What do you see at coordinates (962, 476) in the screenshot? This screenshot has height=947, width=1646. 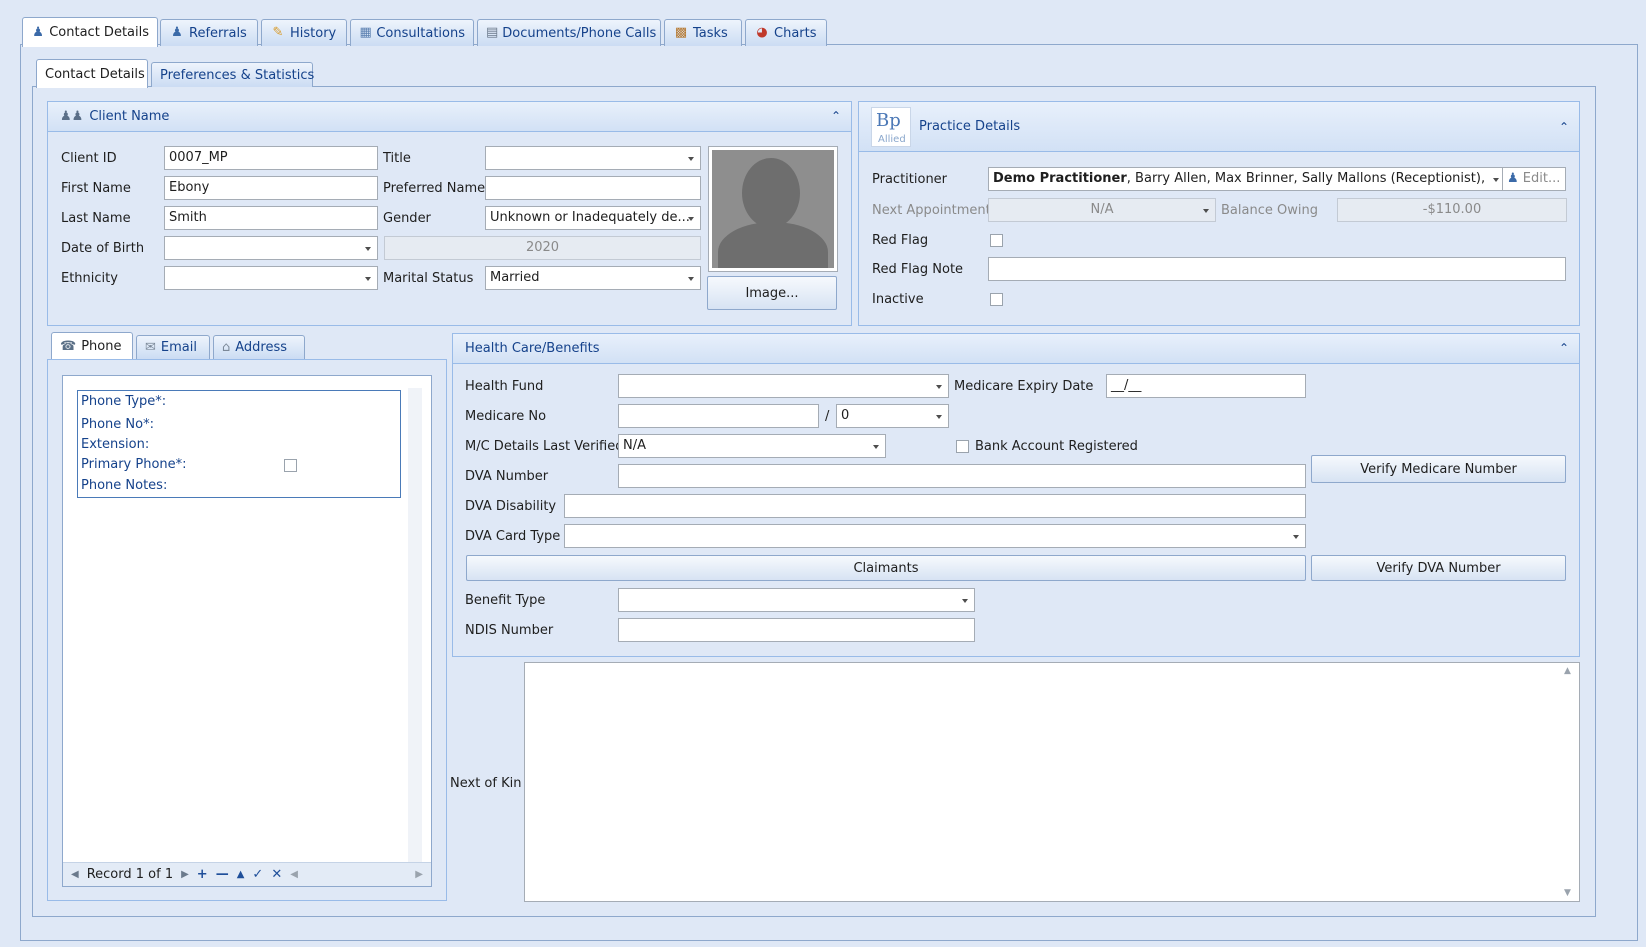 I see `dva-number-field` at bounding box center [962, 476].